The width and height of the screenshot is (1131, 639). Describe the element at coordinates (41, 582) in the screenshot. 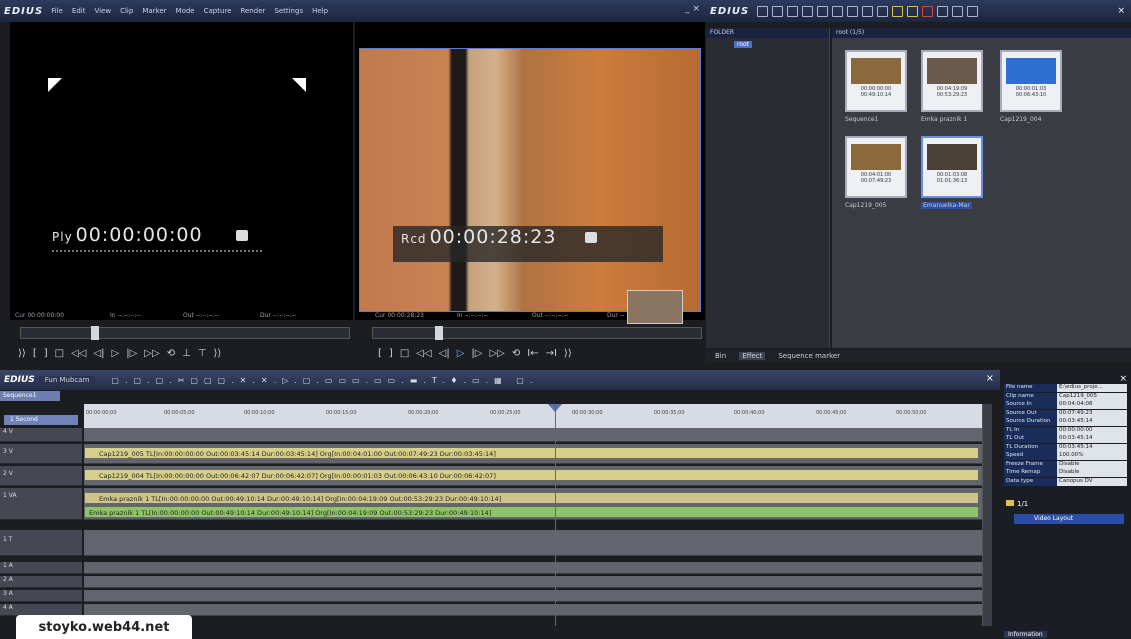

I see `track-header-2a: 2 A` at that location.